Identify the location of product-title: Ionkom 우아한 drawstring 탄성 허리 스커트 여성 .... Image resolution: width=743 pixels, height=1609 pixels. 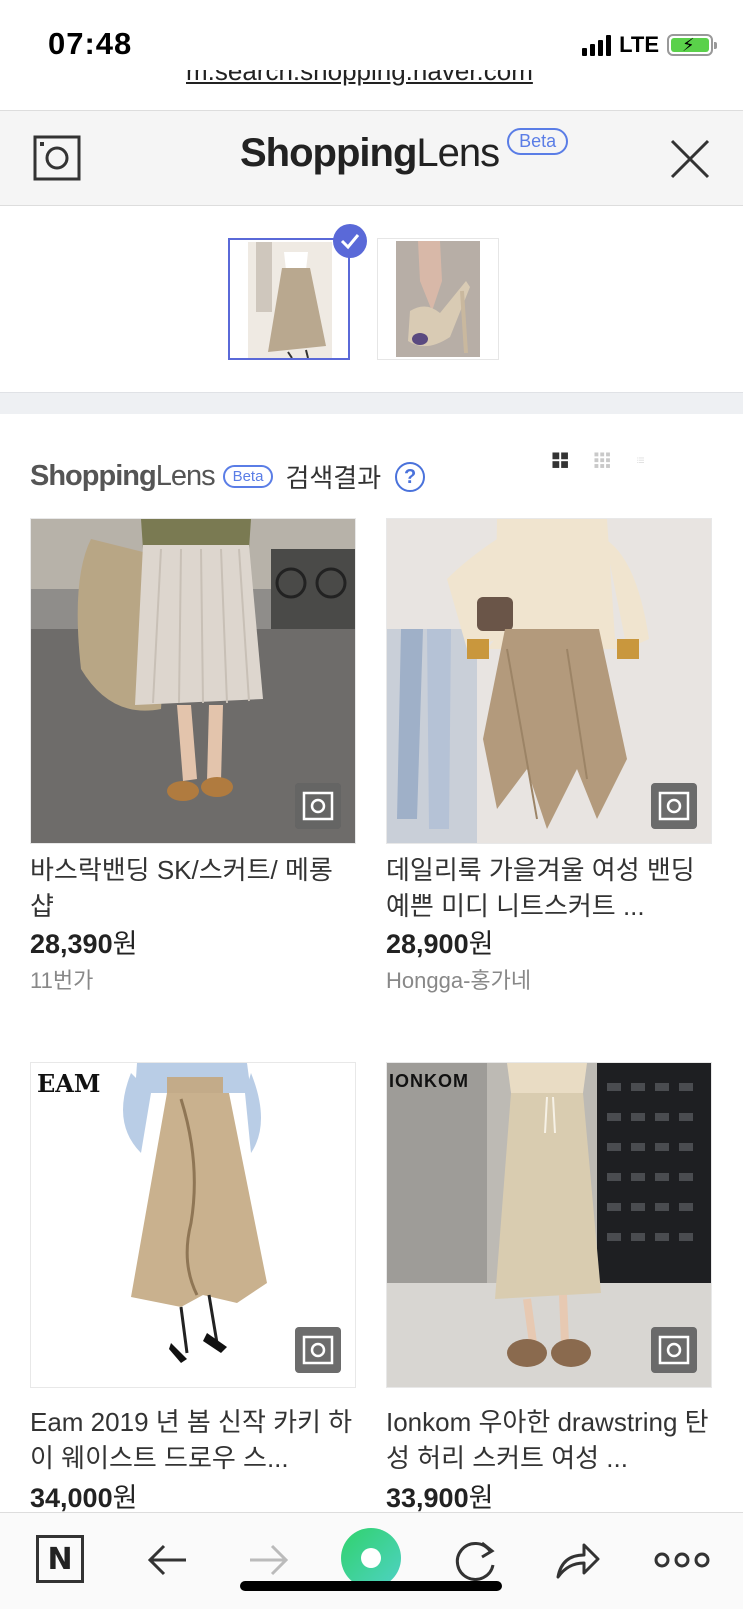
(549, 1440).